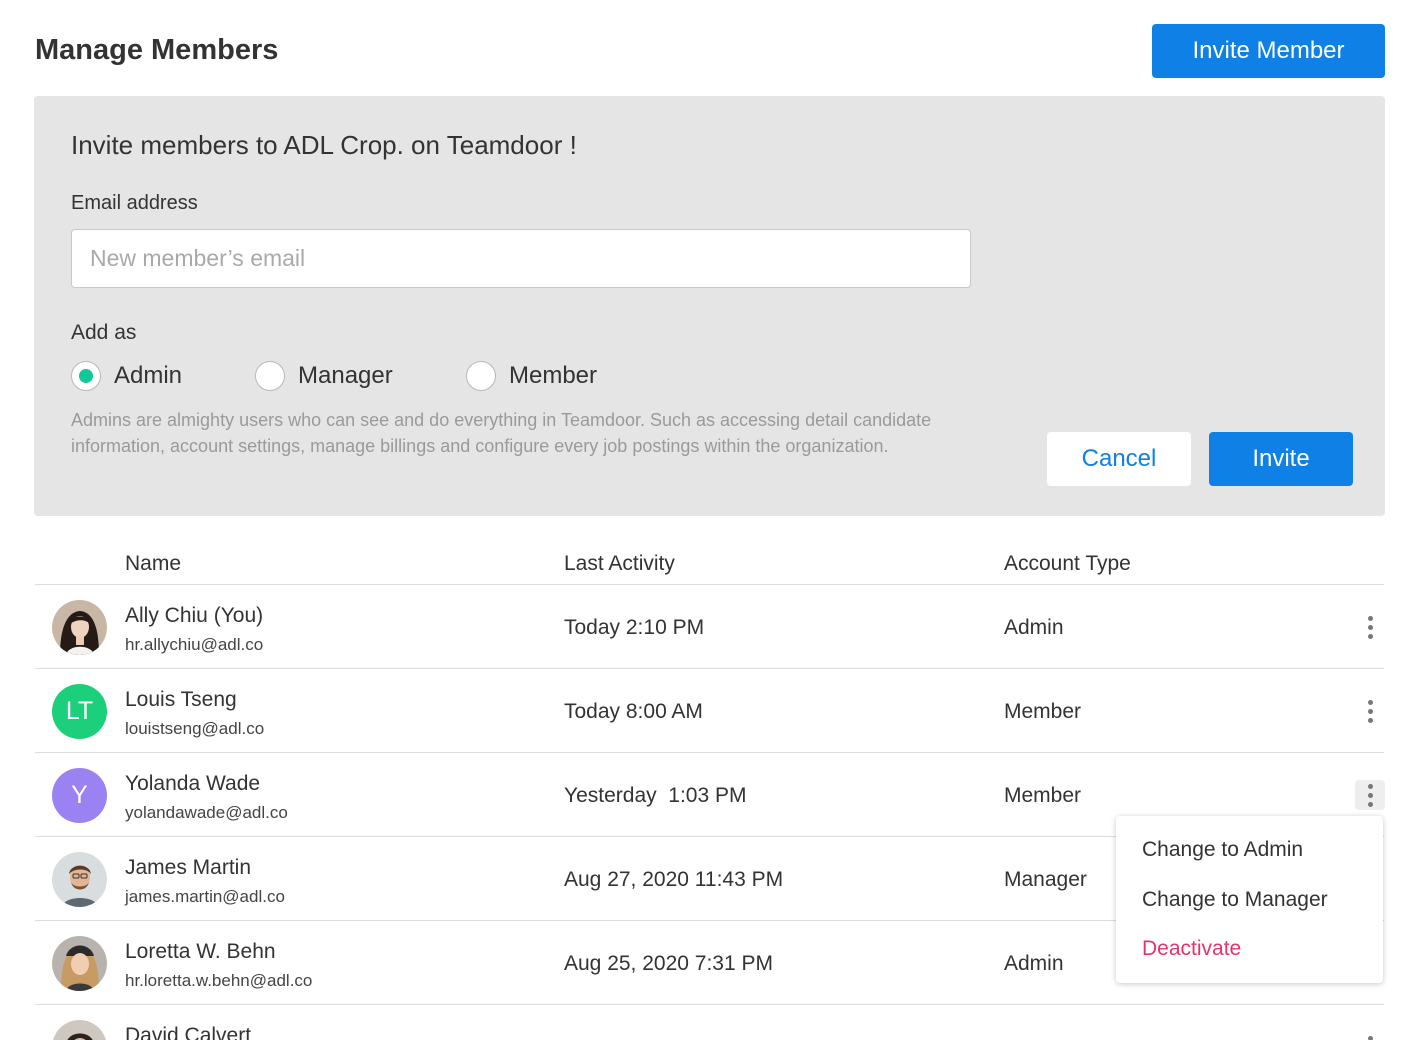  Describe the element at coordinates (655, 795) in the screenshot. I see `member-last-activity: Yesterday 1:03 PM` at that location.